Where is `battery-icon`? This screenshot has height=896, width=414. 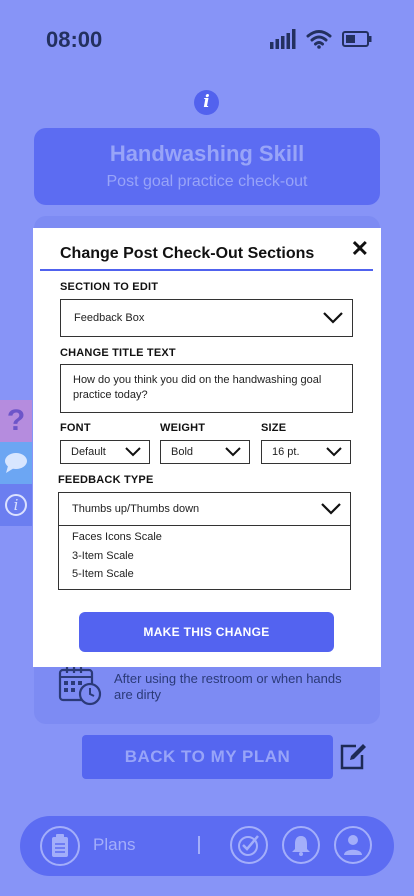
battery-icon is located at coordinates (357, 39).